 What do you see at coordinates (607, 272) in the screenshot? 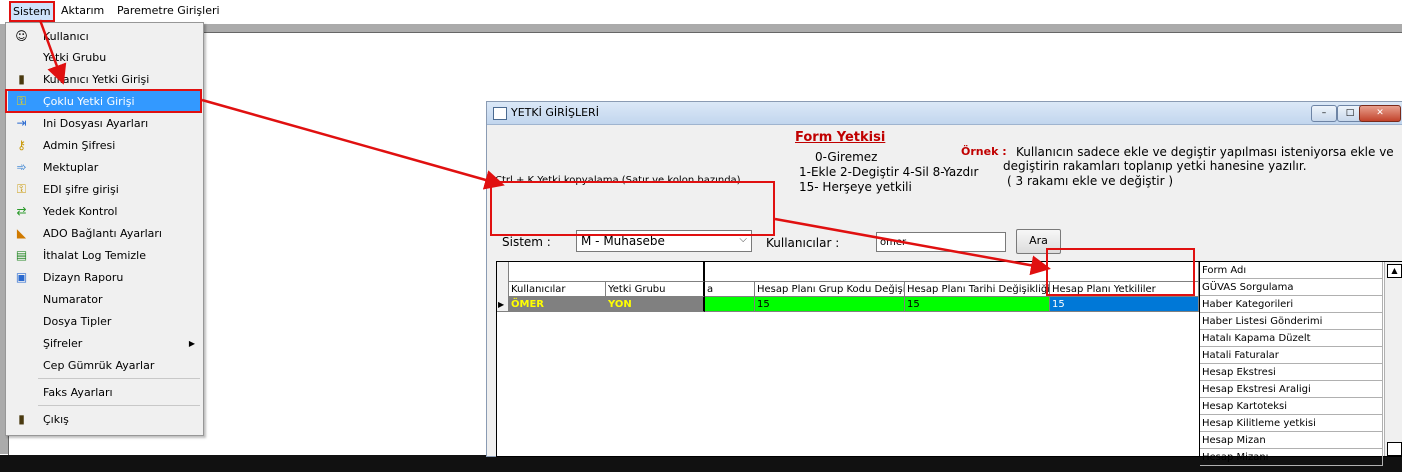
I see `grid-band-header` at bounding box center [607, 272].